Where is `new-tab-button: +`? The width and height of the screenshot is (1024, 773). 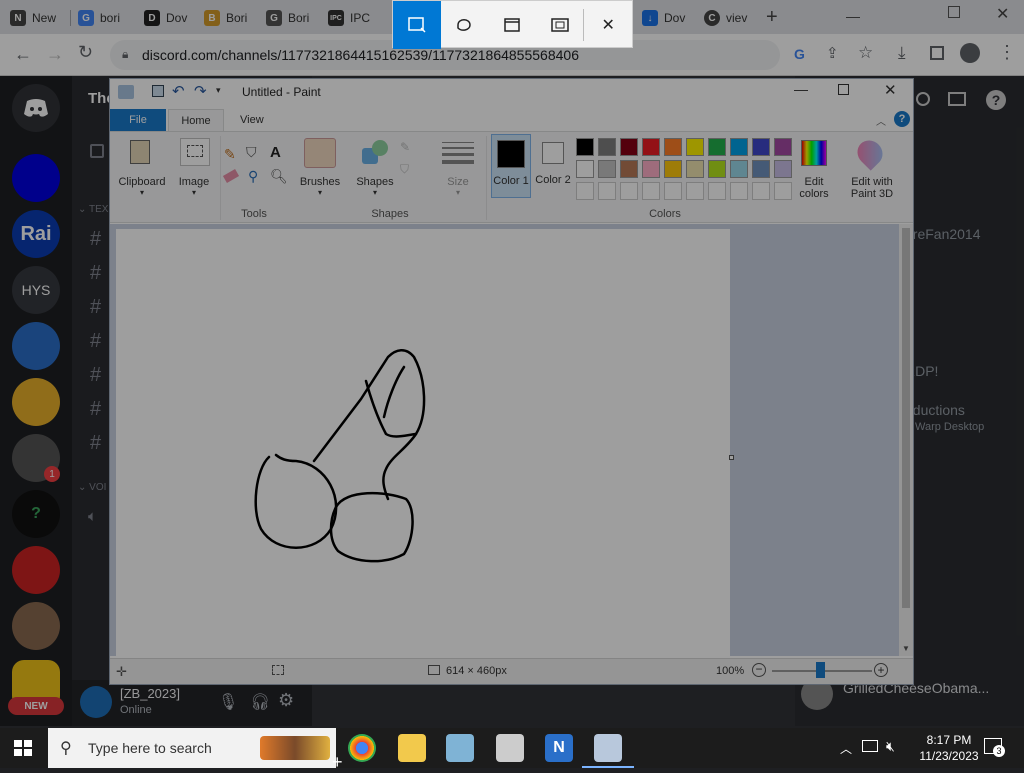
new-tab-button: + is located at coordinates (772, 17).